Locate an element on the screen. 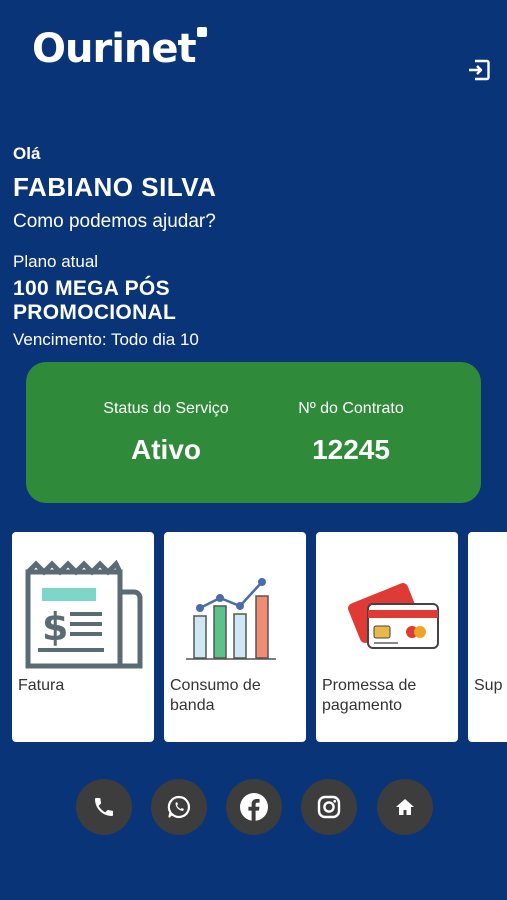 This screenshot has width=507, height=900. shortcut-label: Consumo de banda is located at coordinates (215, 695).